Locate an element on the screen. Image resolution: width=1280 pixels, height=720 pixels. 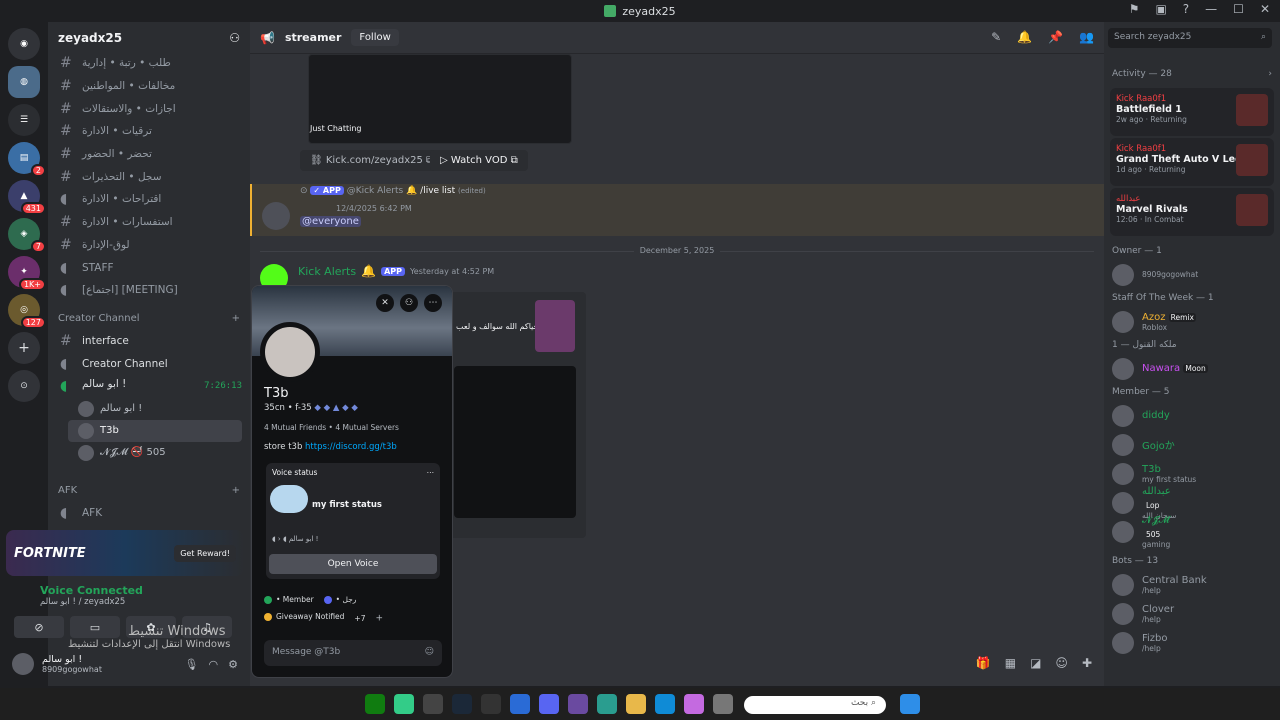
apps-icon: ✚ is located at coordinates (1087, 663).